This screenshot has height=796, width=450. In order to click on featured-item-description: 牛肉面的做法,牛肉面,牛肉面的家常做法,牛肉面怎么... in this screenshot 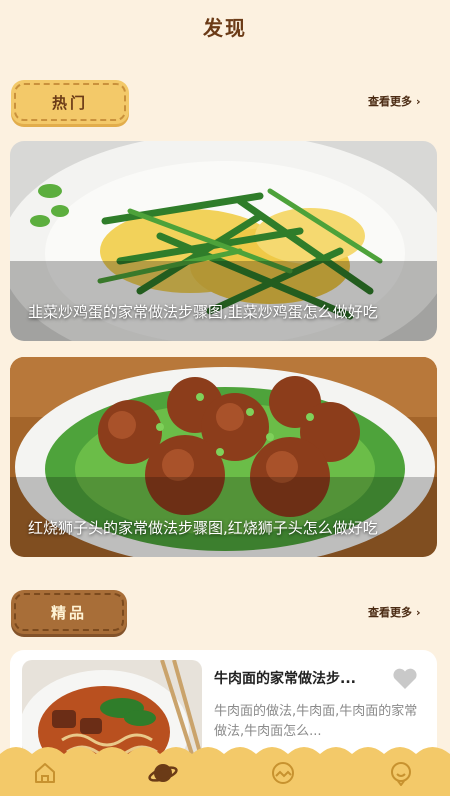, I will do `click(316, 721)`.